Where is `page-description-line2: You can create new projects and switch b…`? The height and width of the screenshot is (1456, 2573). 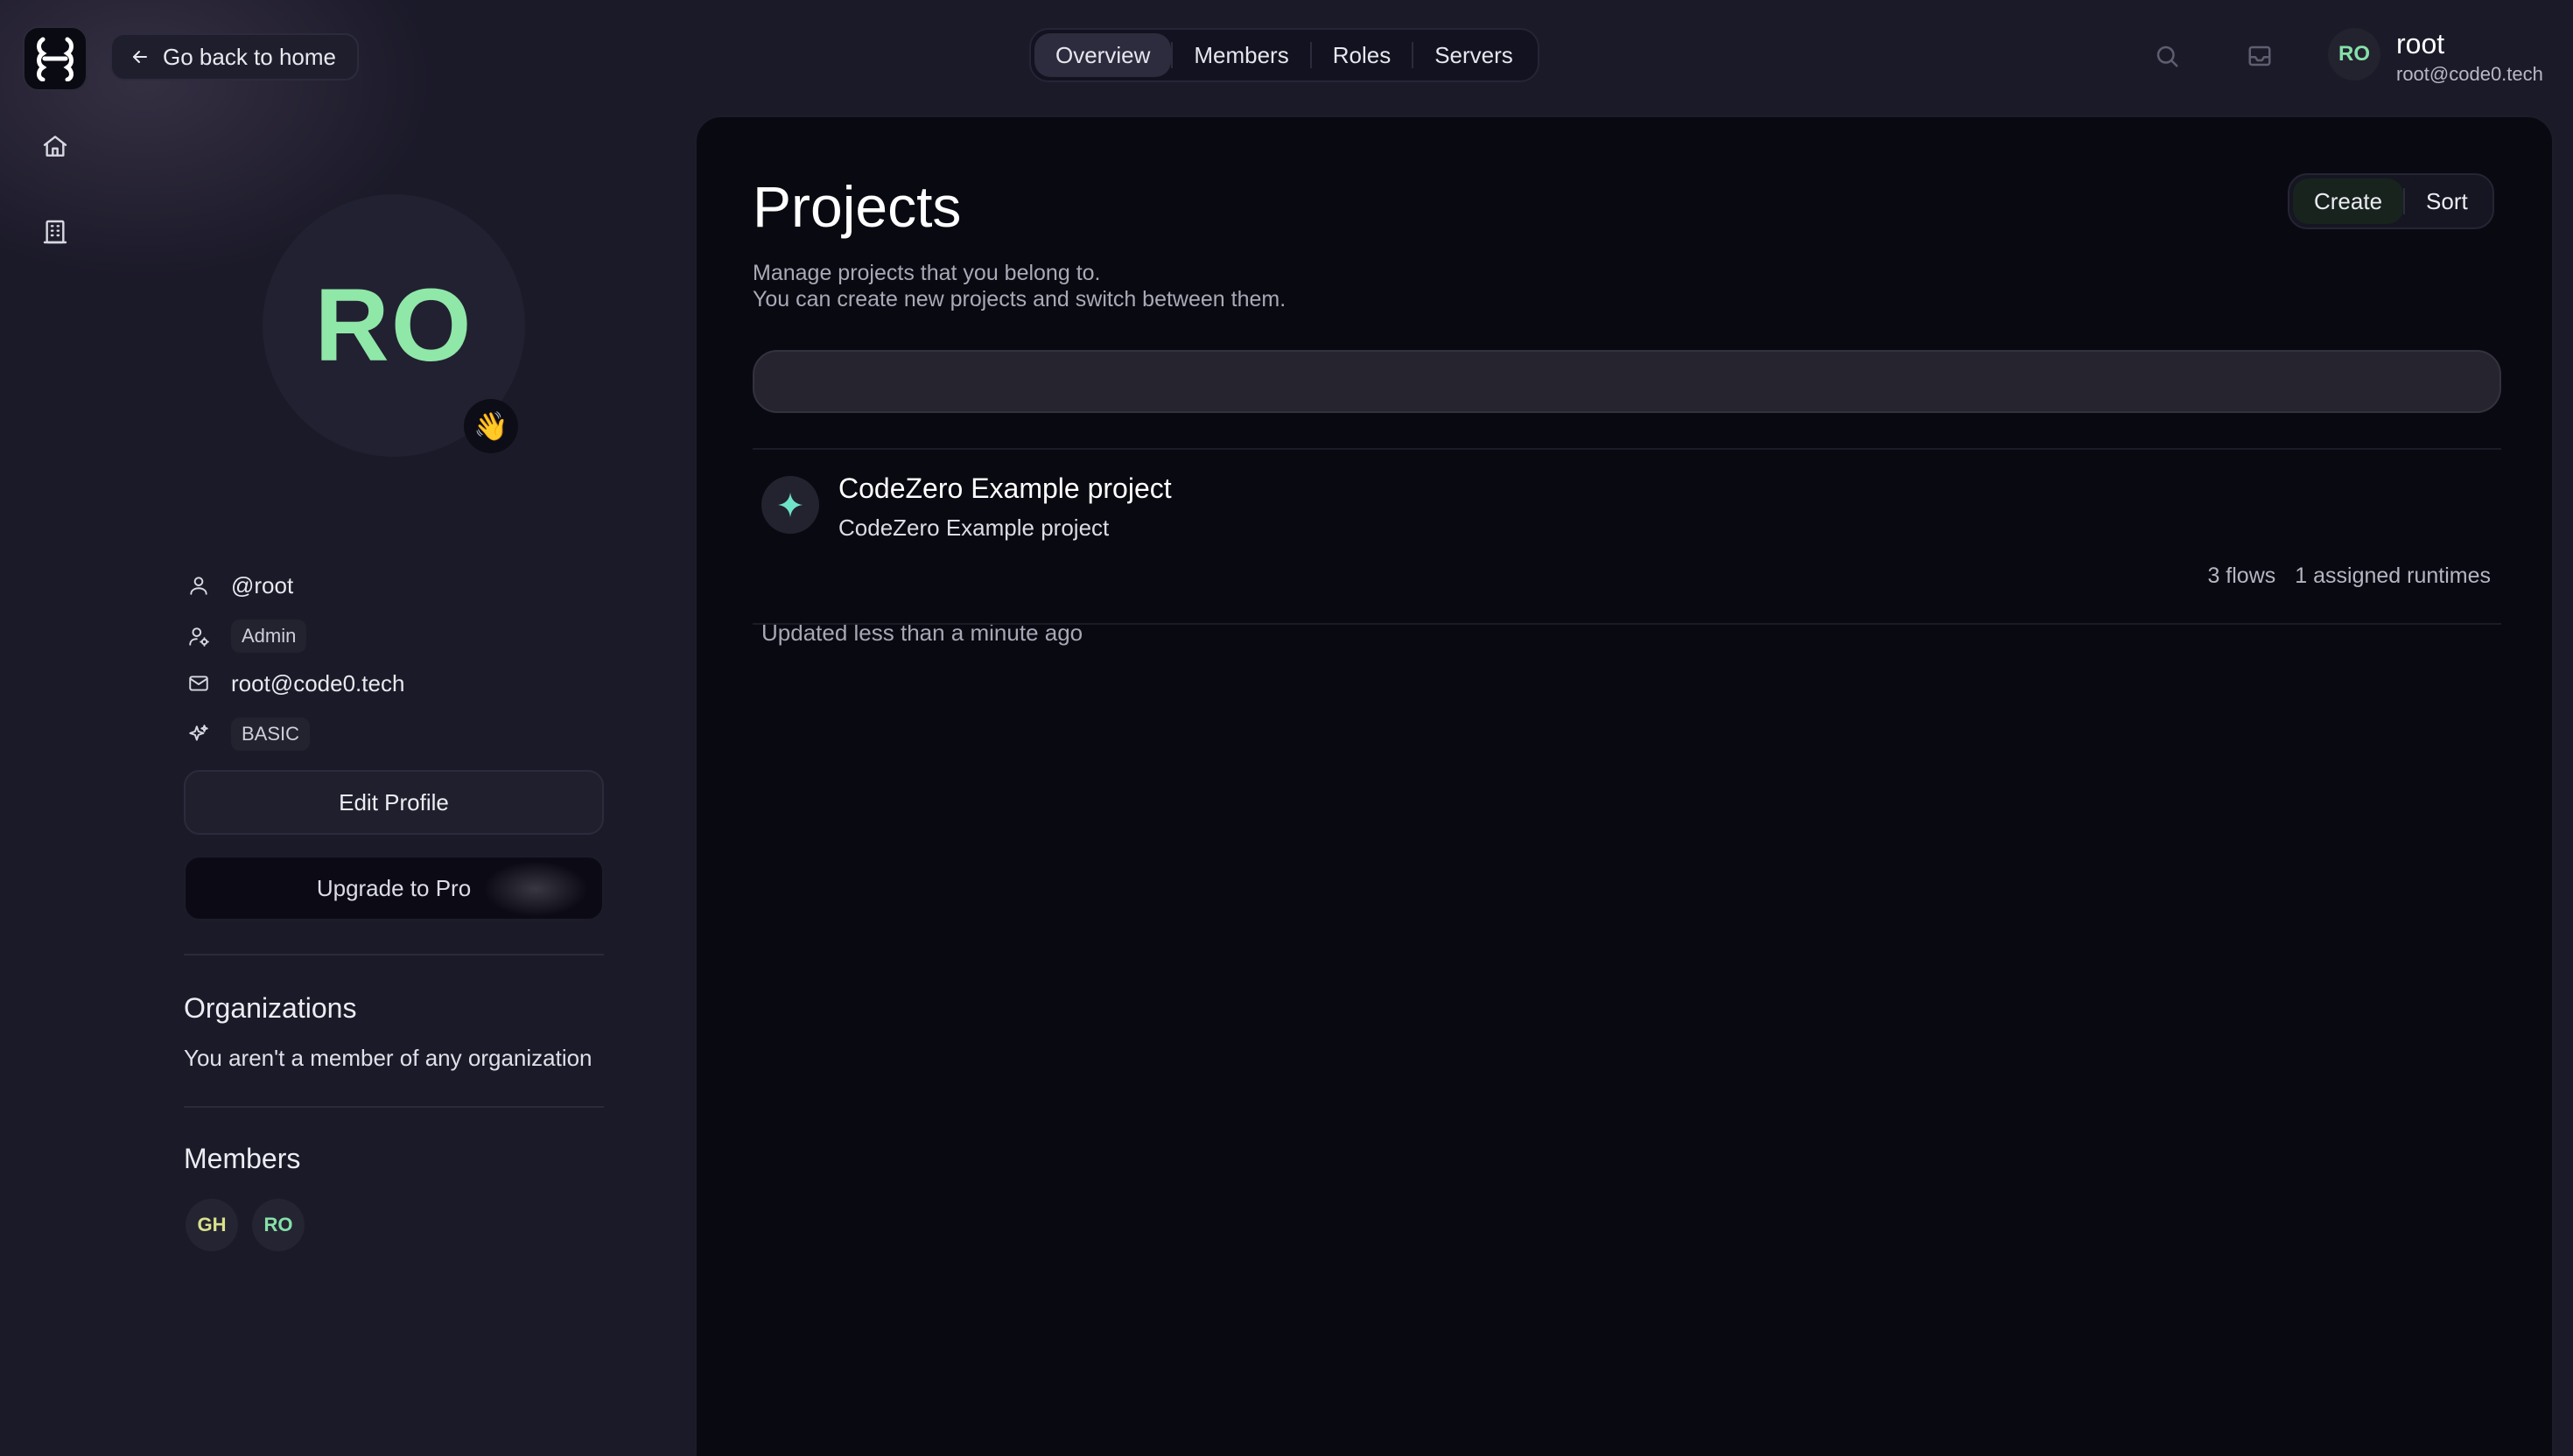
page-description-line2: You can create new projects and switch b… is located at coordinates (1019, 299).